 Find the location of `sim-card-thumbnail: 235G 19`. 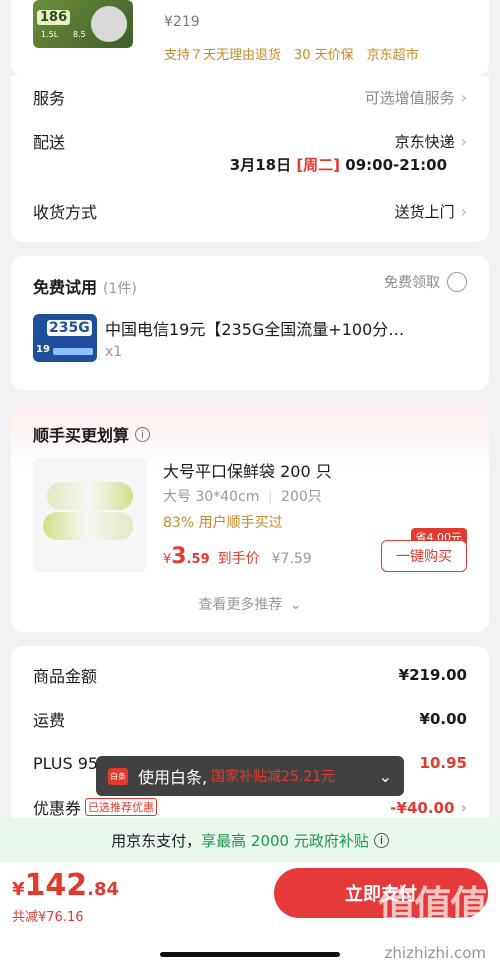

sim-card-thumbnail: 235G 19 is located at coordinates (65, 338).